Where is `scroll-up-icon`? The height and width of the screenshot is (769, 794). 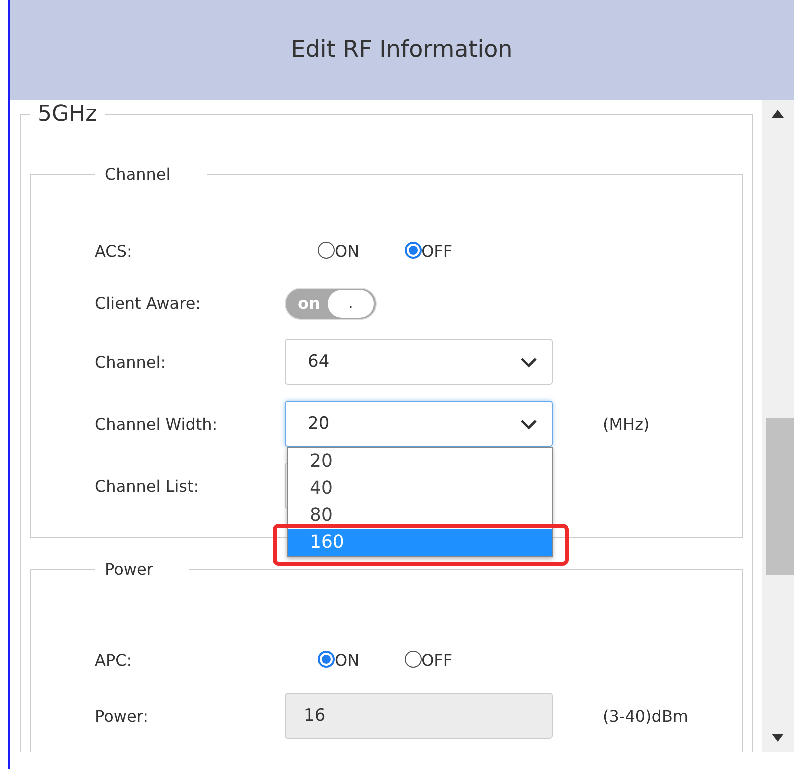 scroll-up-icon is located at coordinates (778, 114).